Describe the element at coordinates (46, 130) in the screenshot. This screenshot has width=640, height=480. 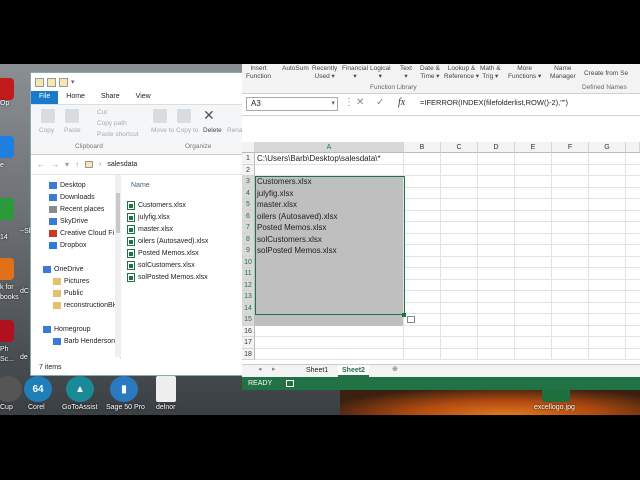
I see `copy-button: Copy` at that location.